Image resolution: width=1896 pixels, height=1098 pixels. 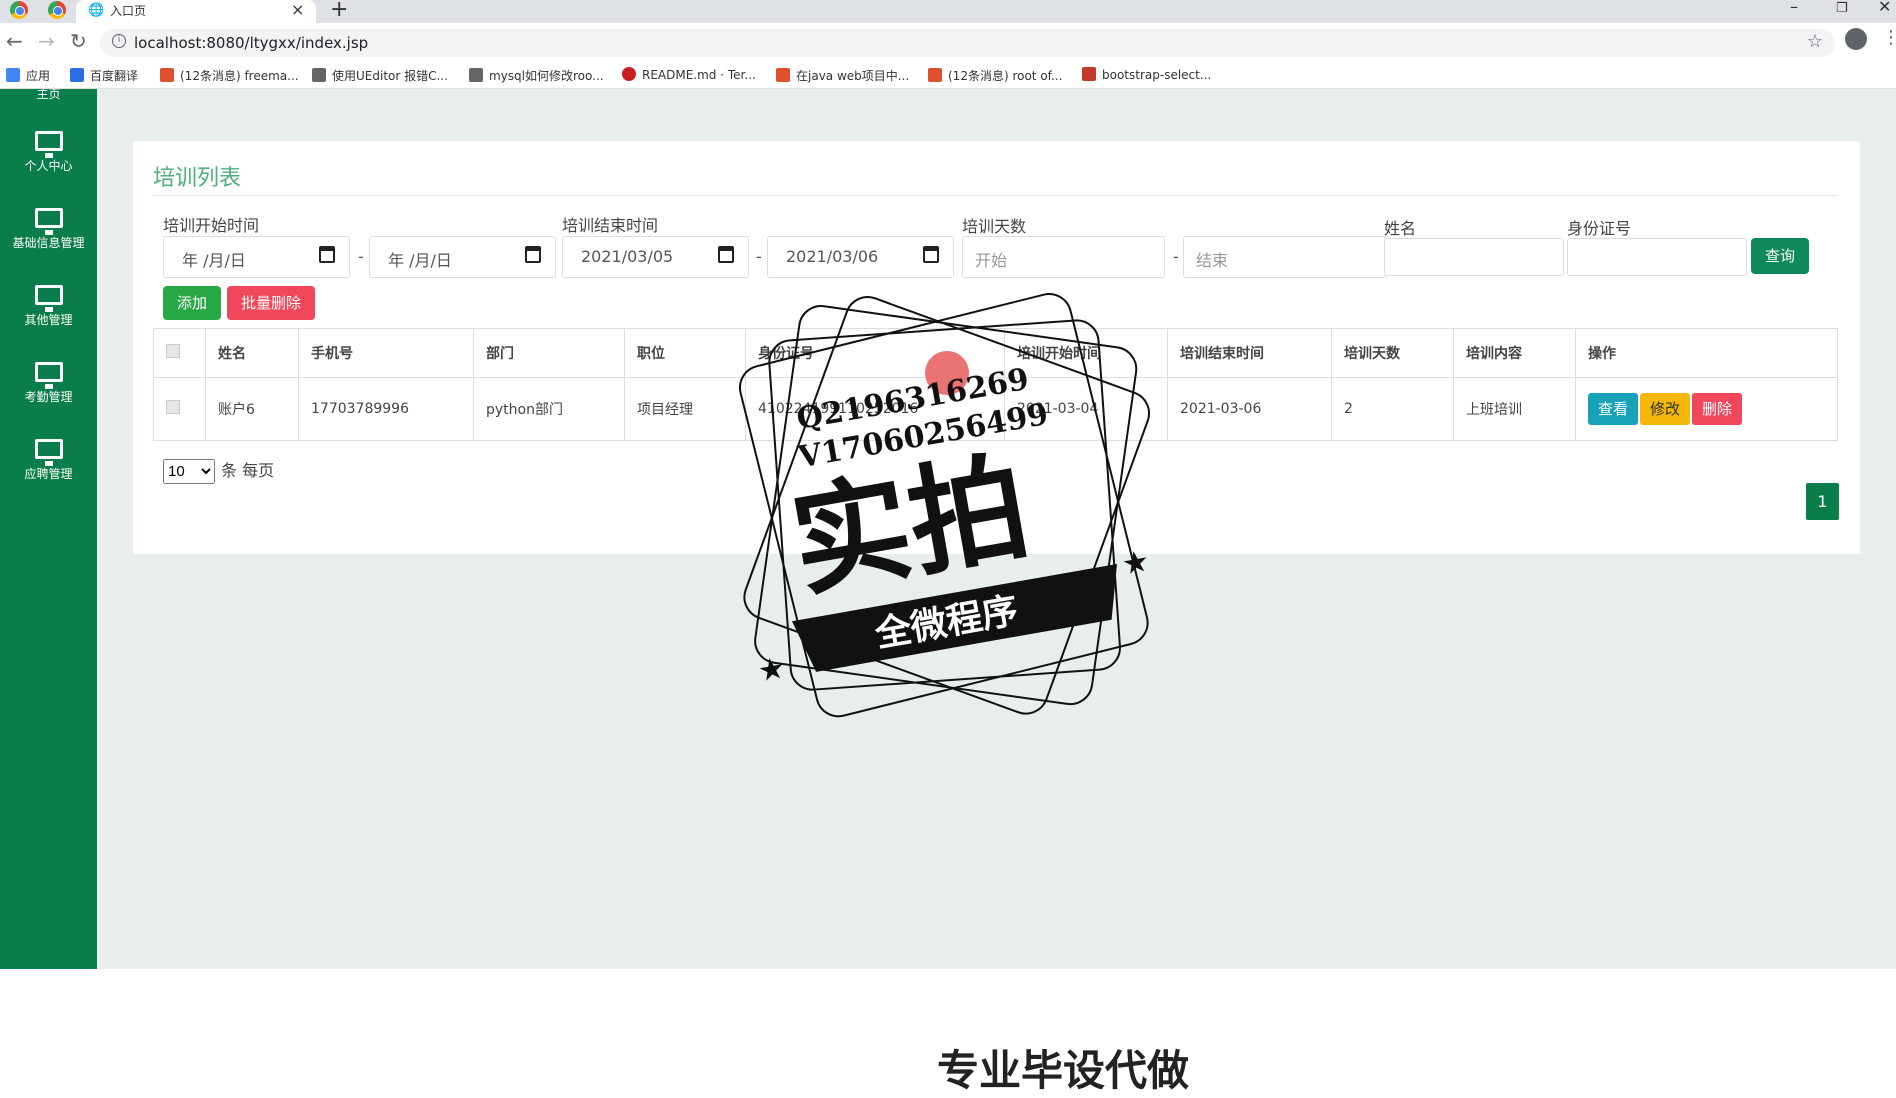 What do you see at coordinates (948, 11) in the screenshot?
I see `browser-tab-bar: 🌐 入口页 × + – ❐ ✕` at bounding box center [948, 11].